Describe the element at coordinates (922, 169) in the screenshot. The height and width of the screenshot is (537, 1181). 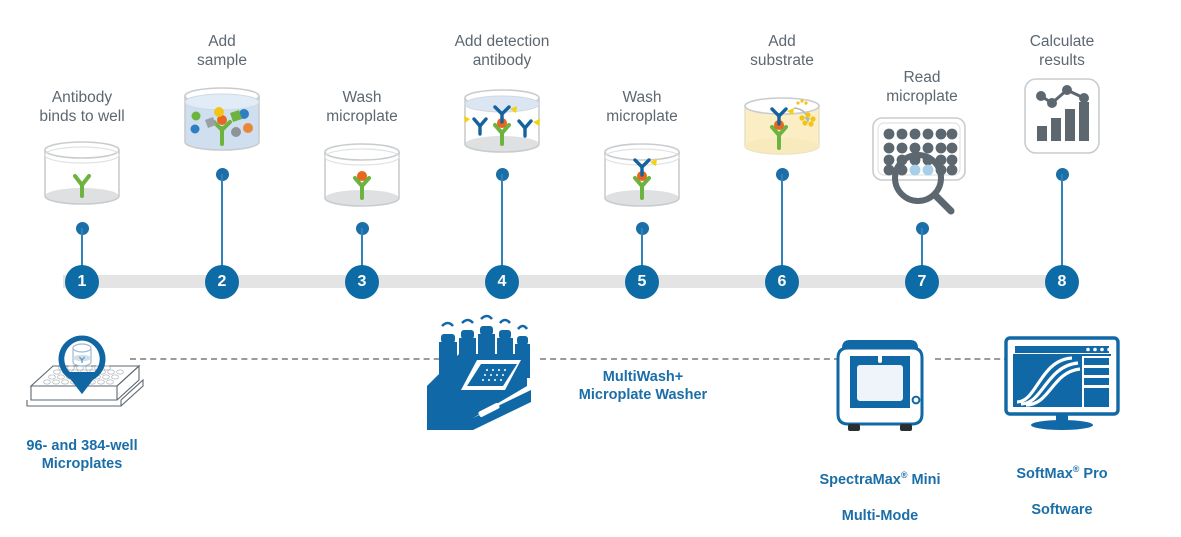
I see `microplate-magnifier-icon` at that location.